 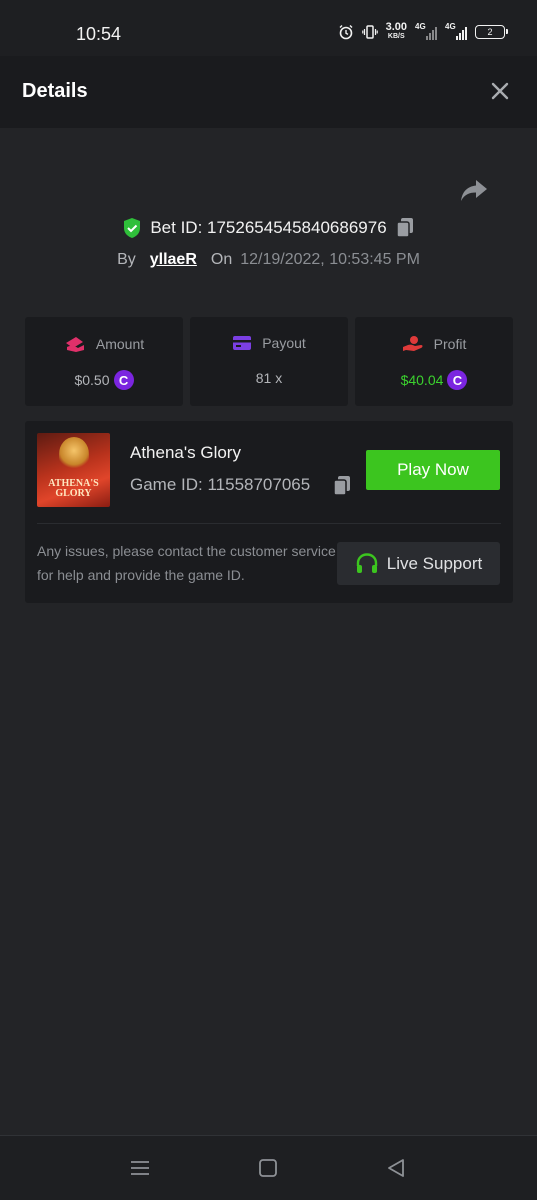 I want to click on network-speed-unit: KB/S, so click(x=396, y=36).